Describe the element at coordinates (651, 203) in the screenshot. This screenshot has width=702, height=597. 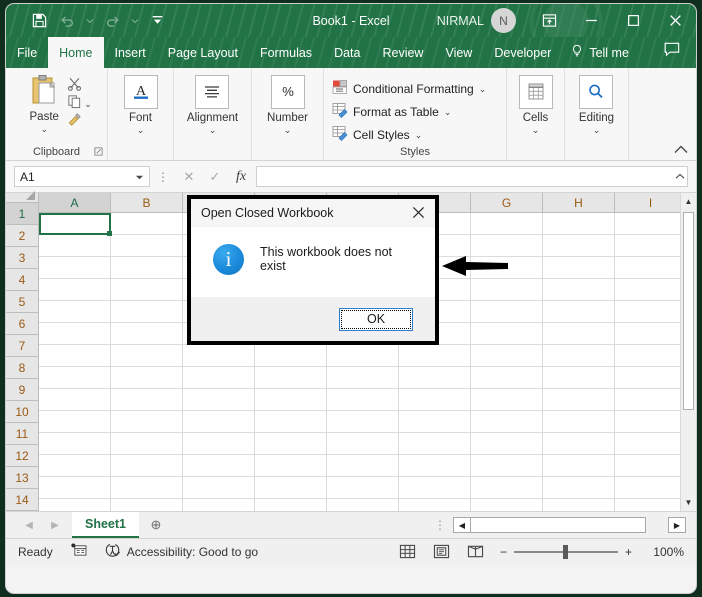
I see `column-header-I: I` at that location.